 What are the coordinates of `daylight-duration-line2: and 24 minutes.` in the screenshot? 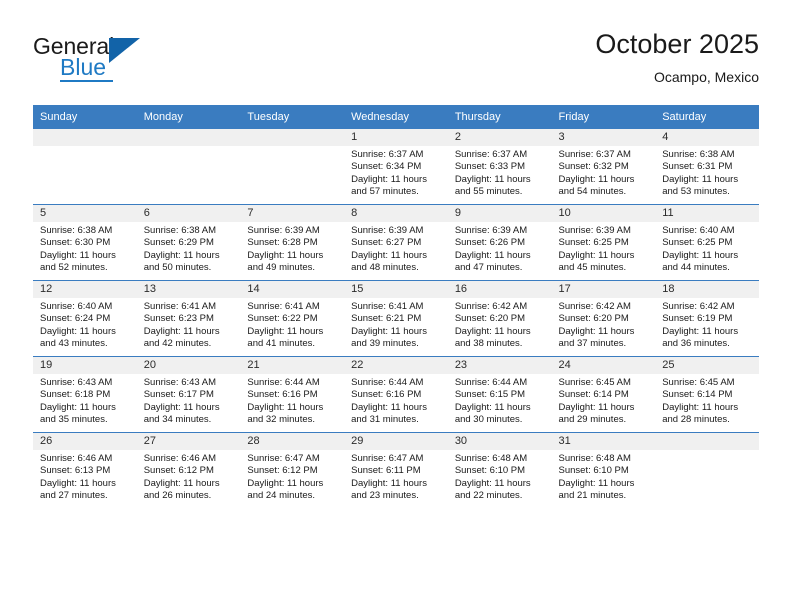 It's located at (281, 496).